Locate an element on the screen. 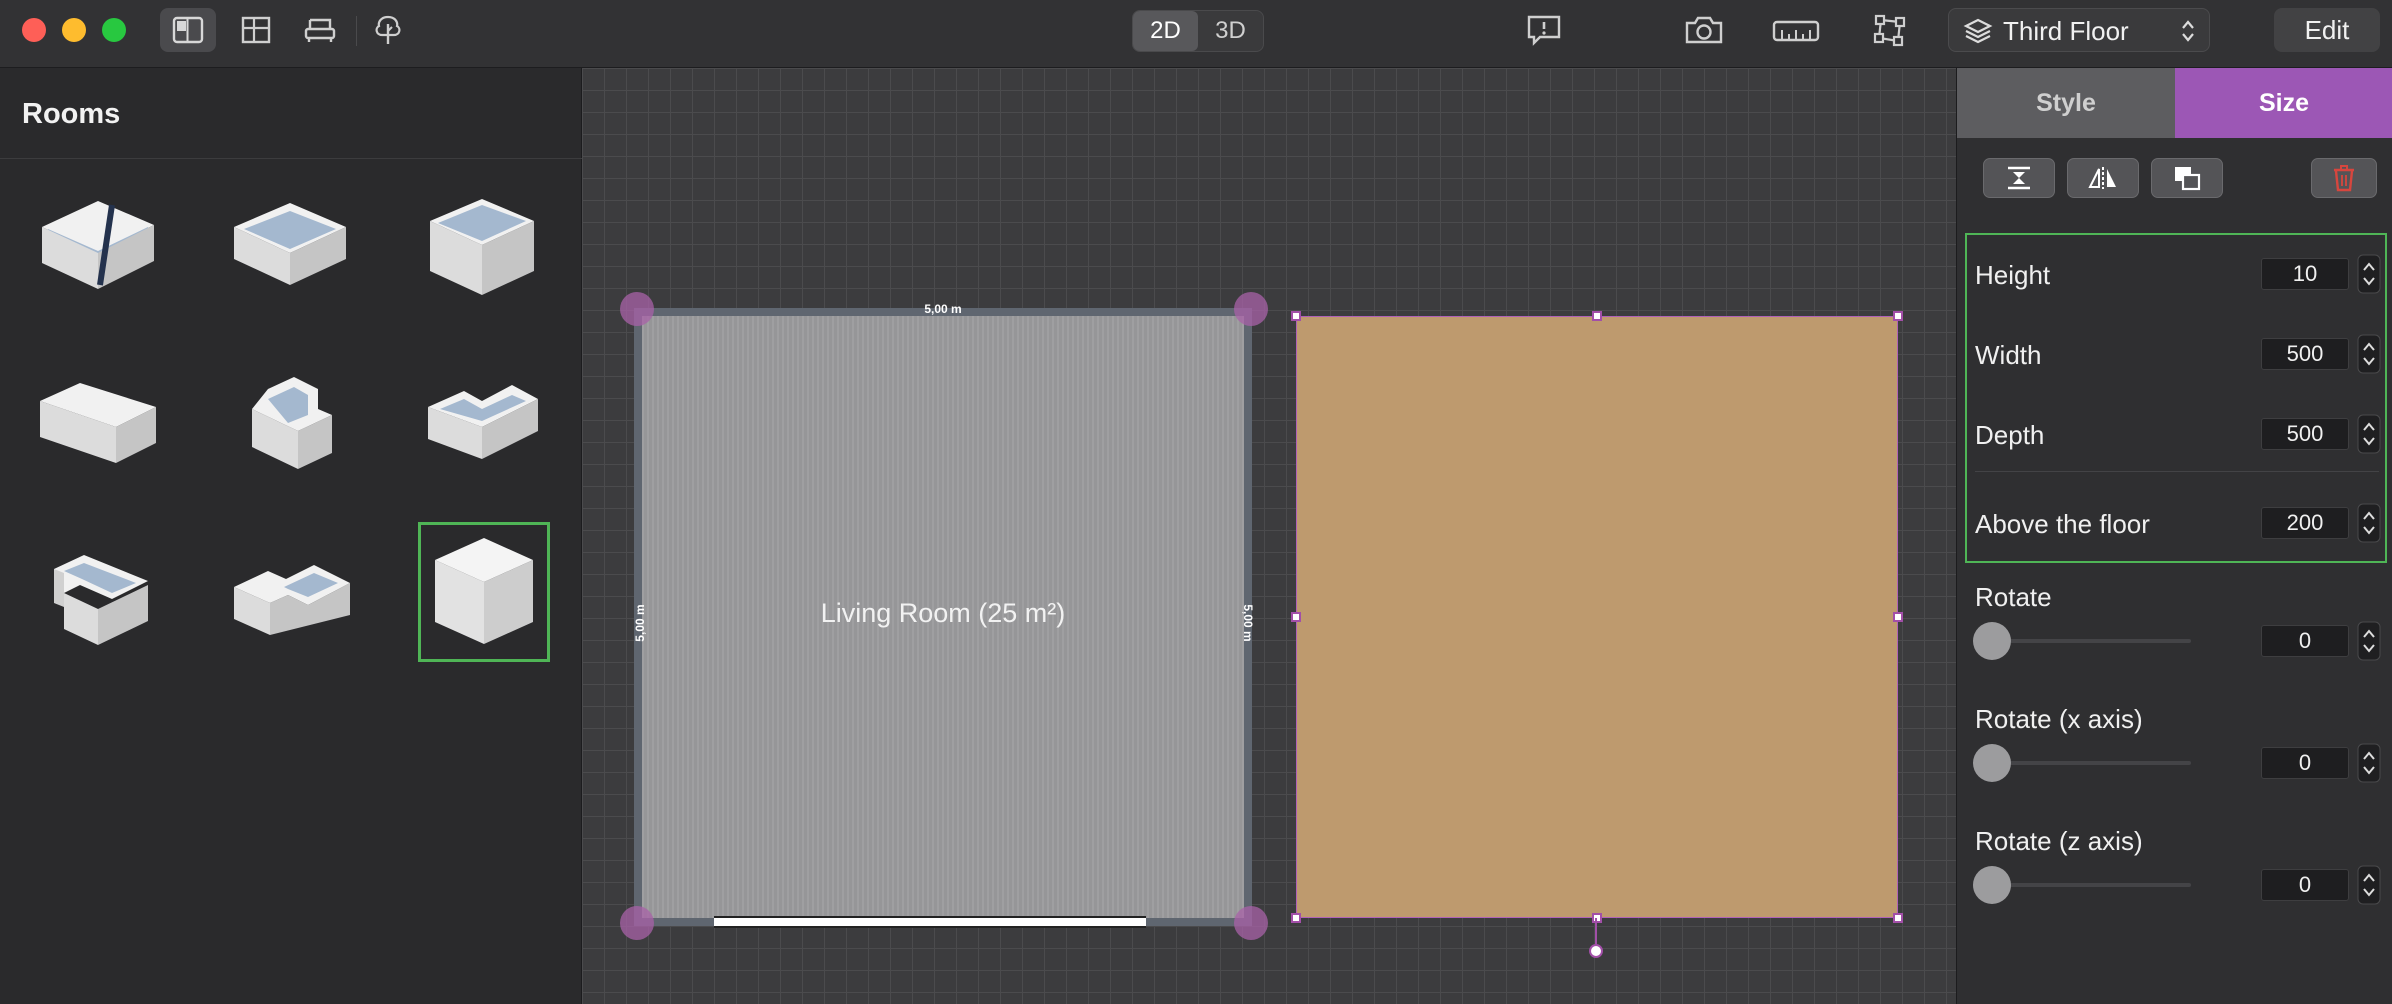 Image resolution: width=2392 pixels, height=1004 pixels. room-template-u-shape is located at coordinates (98, 598).